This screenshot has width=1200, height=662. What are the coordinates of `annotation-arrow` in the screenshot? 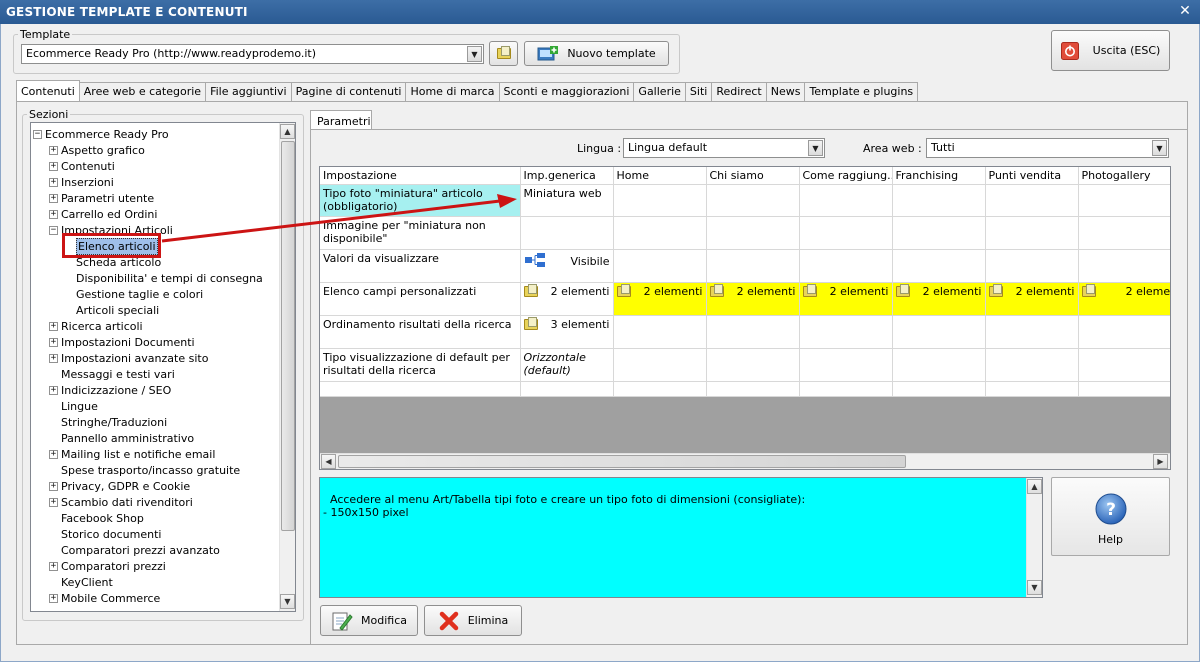 It's located at (339, 218).